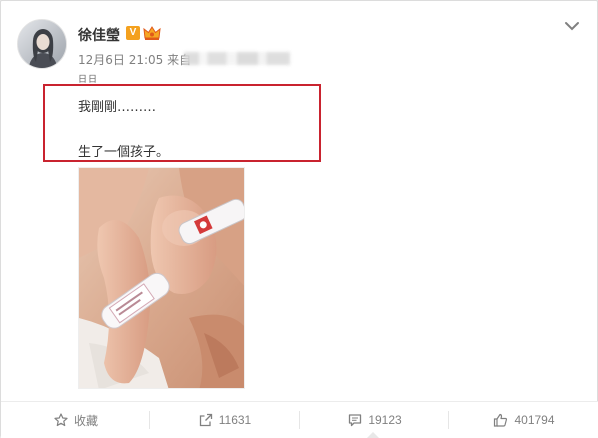 The height and width of the screenshot is (438, 598). Describe the element at coordinates (572, 26) in the screenshot. I see `chevron-down-icon` at that location.